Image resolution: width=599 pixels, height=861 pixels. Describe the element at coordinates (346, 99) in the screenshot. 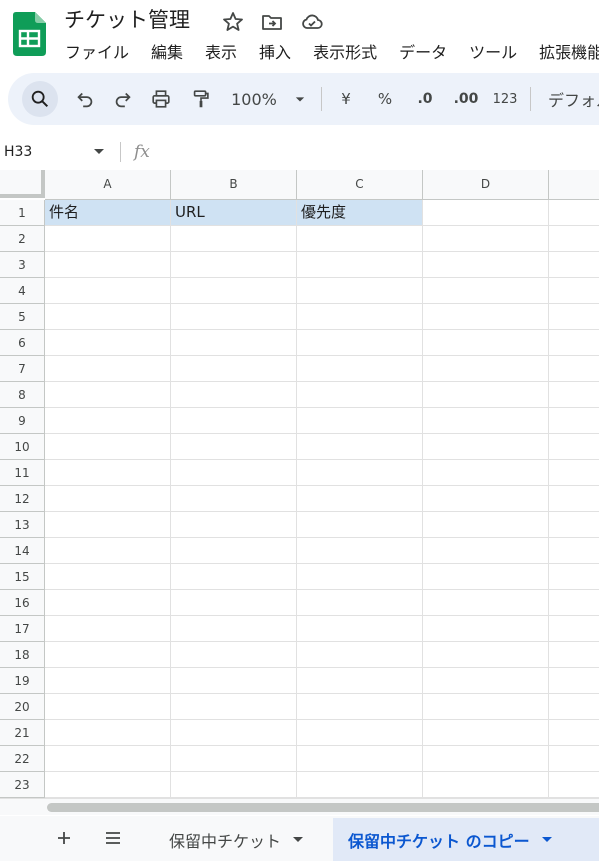

I see `currency-format-button: ¥` at that location.